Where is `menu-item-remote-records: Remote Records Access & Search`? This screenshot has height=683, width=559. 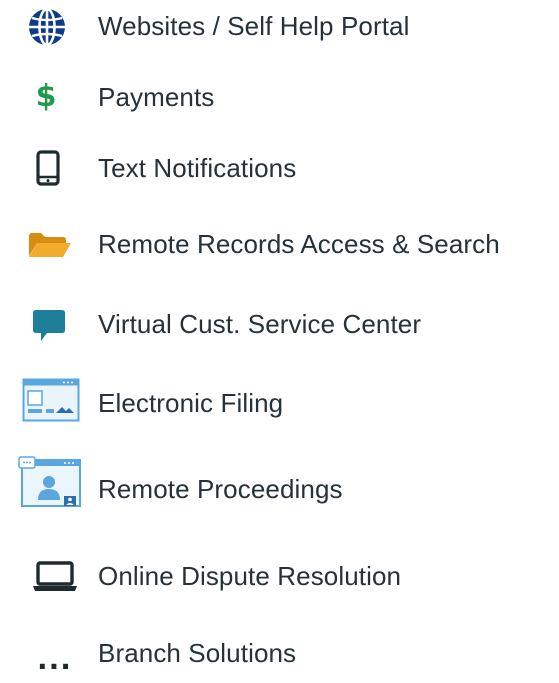 menu-item-remote-records: Remote Records Access & Search is located at coordinates (279, 244).